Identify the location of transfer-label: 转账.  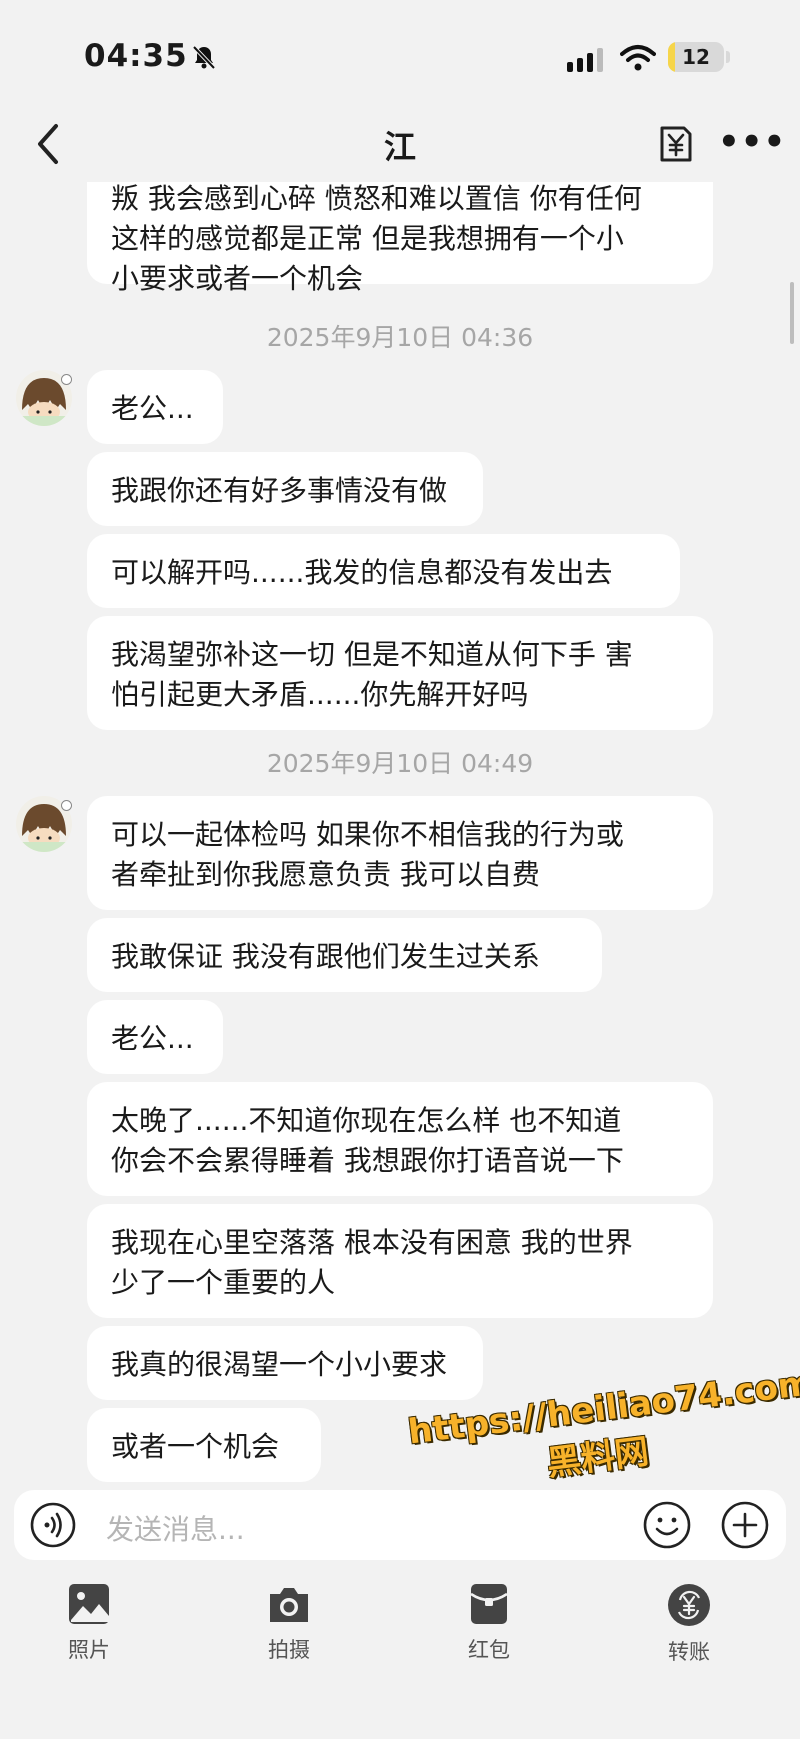
(689, 1652).